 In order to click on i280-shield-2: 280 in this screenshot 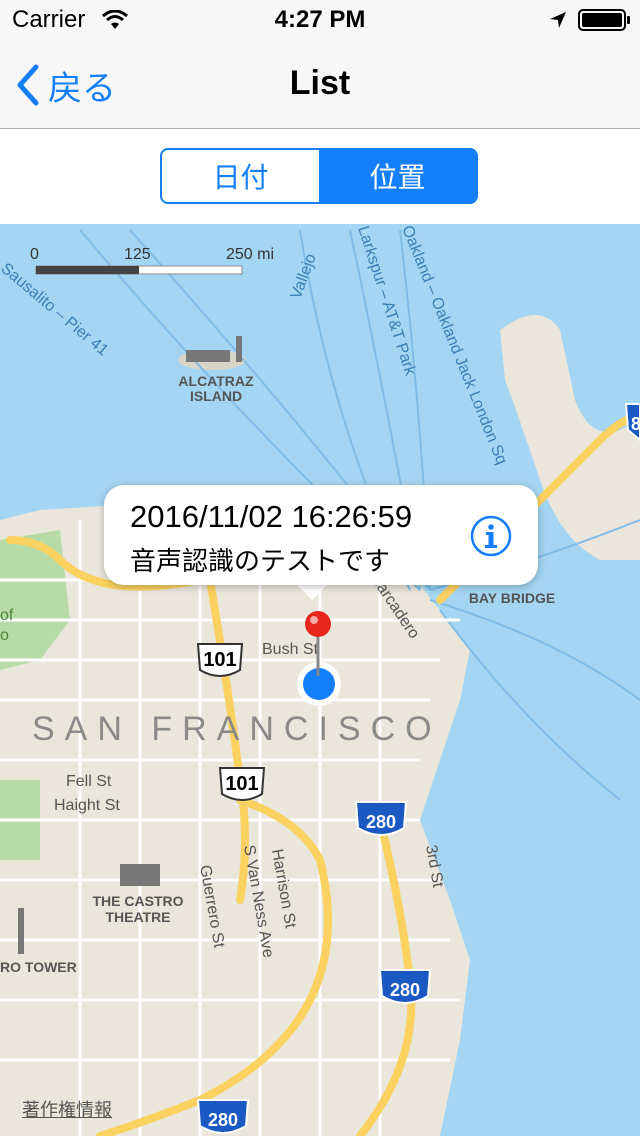, I will do `click(405, 990)`.